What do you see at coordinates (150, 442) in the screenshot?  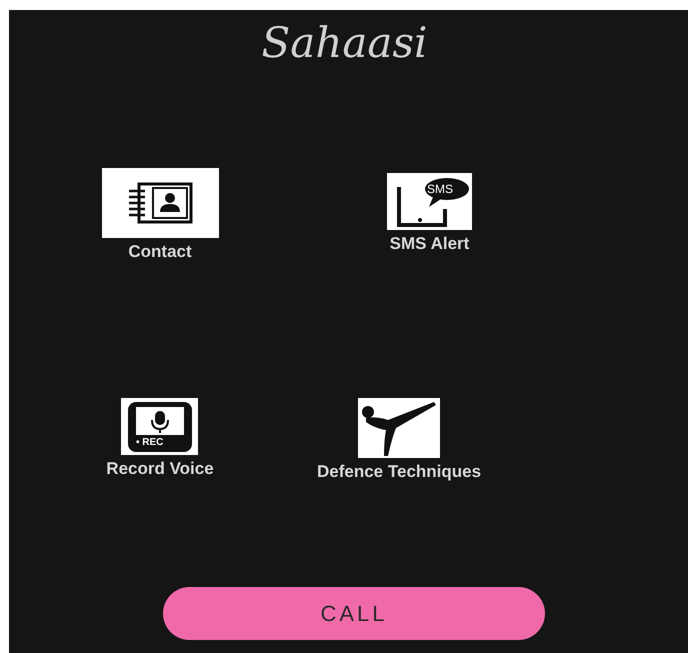 I see `rec-label: • REC` at bounding box center [150, 442].